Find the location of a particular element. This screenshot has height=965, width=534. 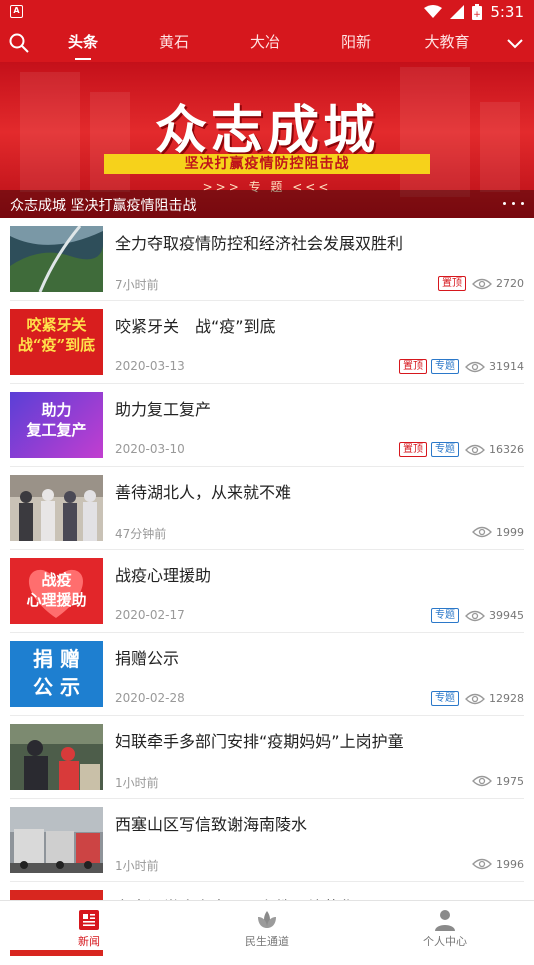

bottom-tab-bar: 新闻 民生通道 个人中心 is located at coordinates (267, 925).